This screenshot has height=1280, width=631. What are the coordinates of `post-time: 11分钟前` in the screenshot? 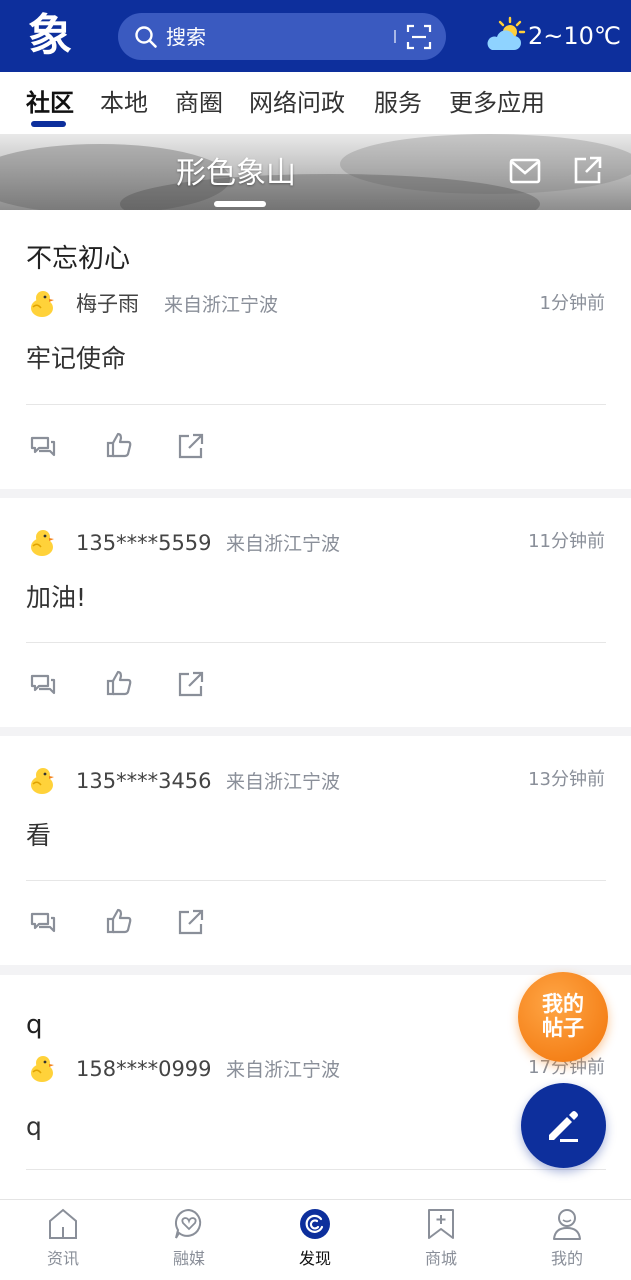 It's located at (566, 541).